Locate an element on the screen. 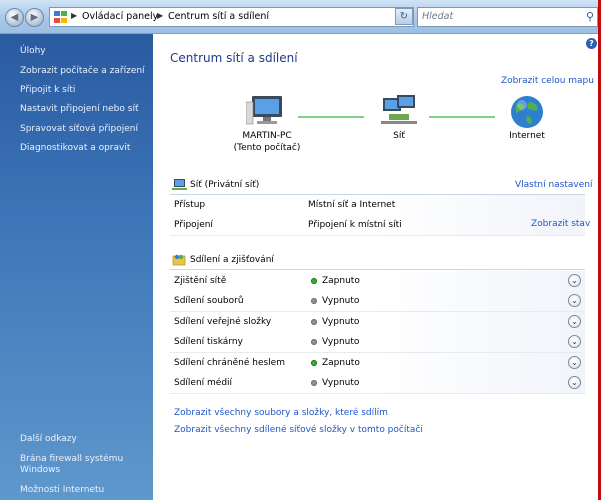  help-icon: ? is located at coordinates (591, 43).